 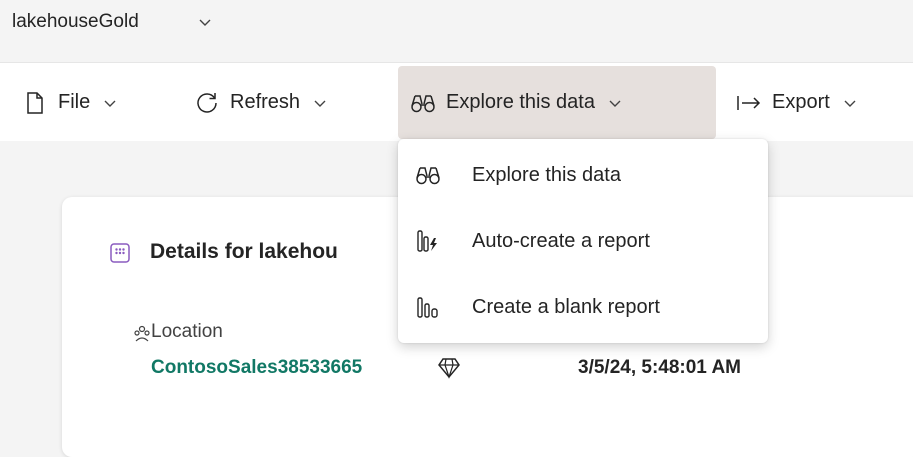 What do you see at coordinates (120, 253) in the screenshot?
I see `grid-table-icon` at bounding box center [120, 253].